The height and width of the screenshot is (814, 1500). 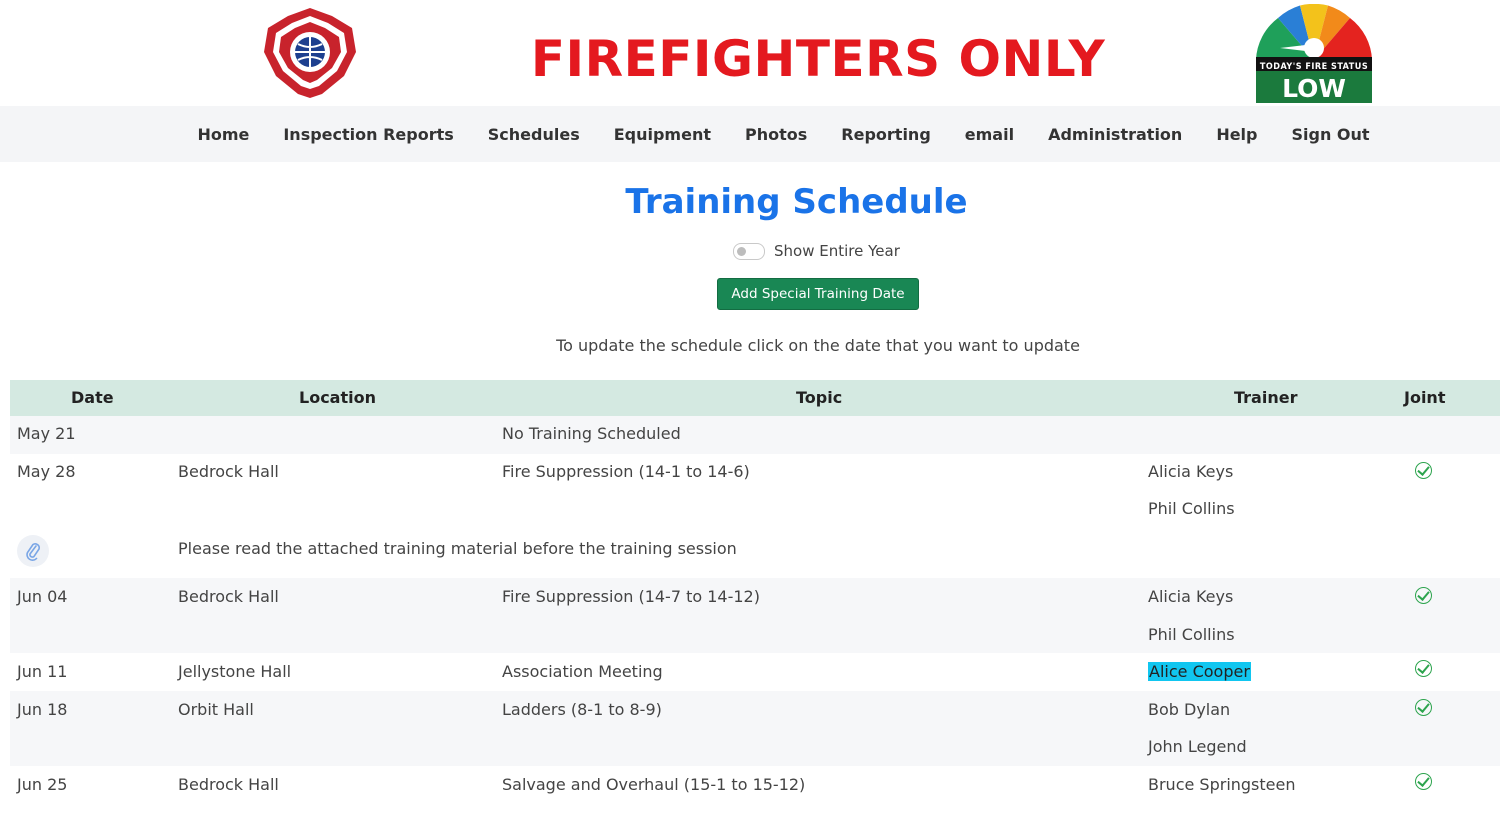 I want to click on column-header-topic: Topic, so click(x=819, y=397).